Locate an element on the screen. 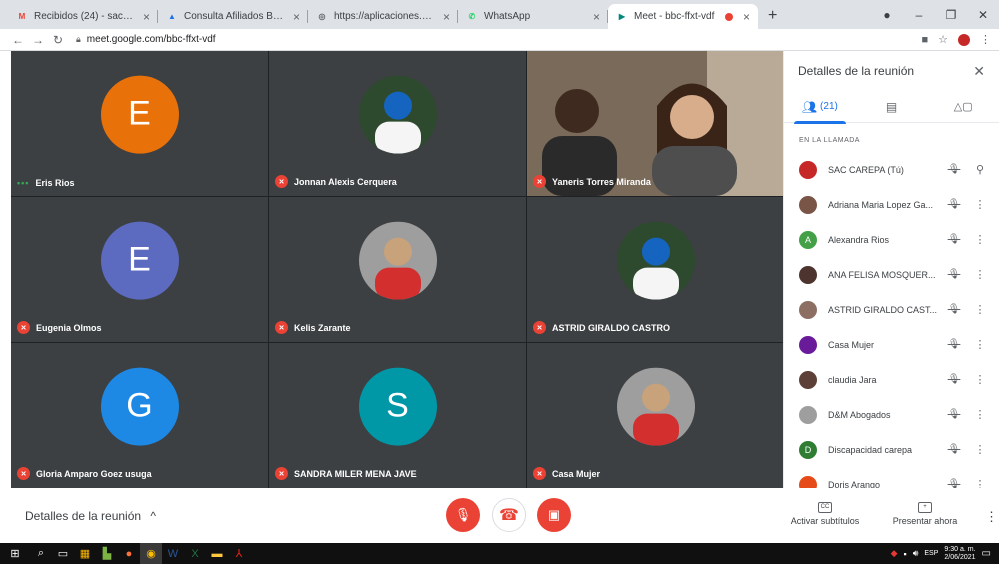 This screenshot has height=564, width=999. store-icon: ▦ is located at coordinates (85, 553).